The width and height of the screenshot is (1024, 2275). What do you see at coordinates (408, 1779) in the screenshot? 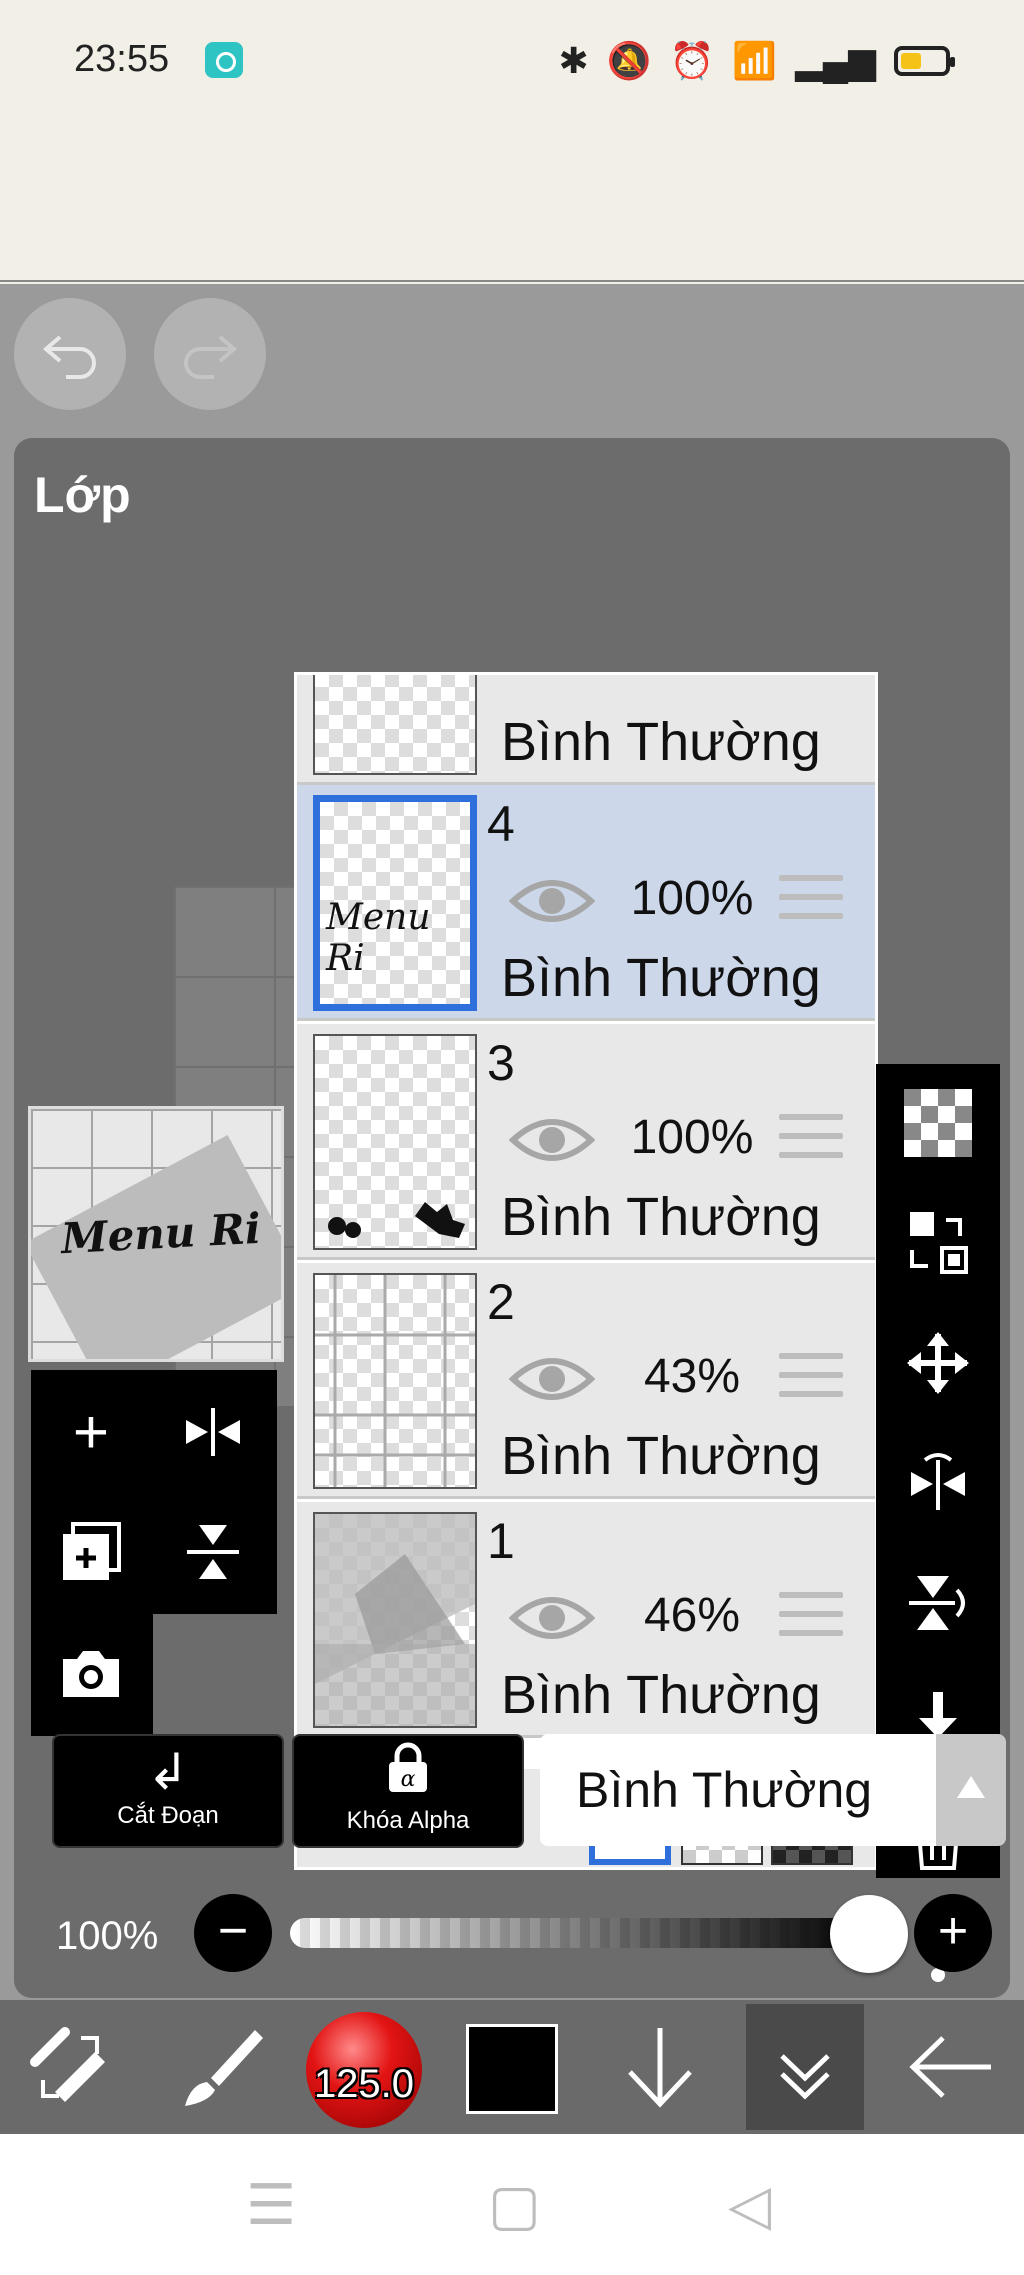
I see `svg-text: α` at bounding box center [408, 1779].